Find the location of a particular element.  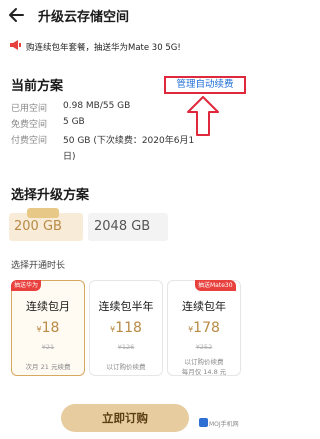

free-space-value: 5 GB is located at coordinates (74, 122).